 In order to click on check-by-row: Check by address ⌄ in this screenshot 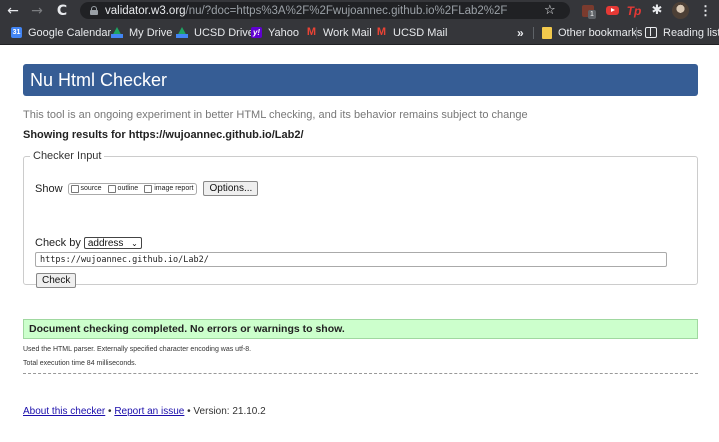, I will do `click(88, 243)`.